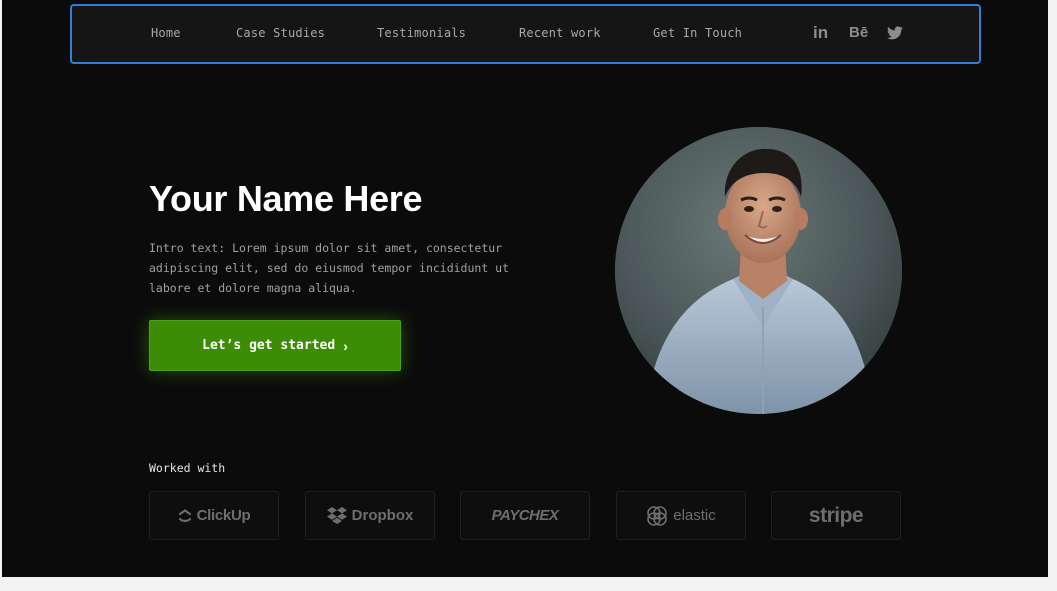  I want to click on portrait-illustration, so click(758, 270).